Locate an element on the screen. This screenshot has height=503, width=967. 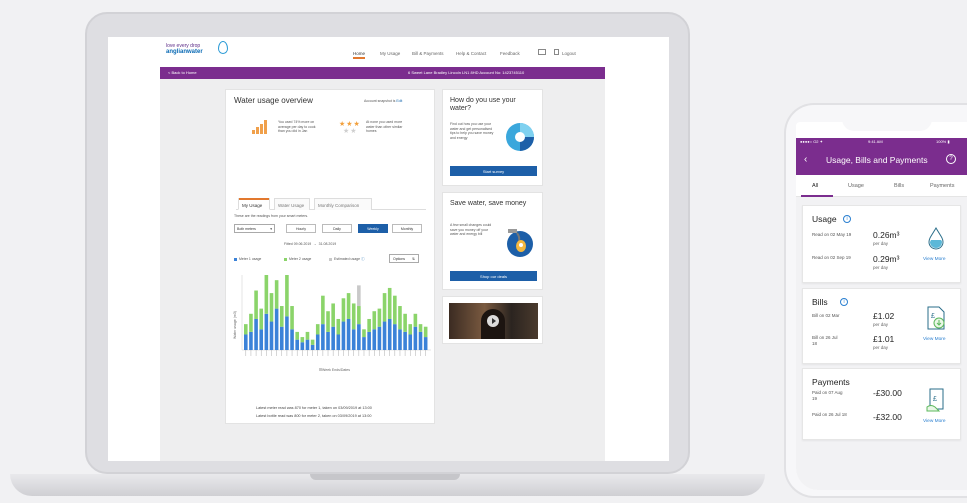
tab-all: All is located at coordinates (815, 186).